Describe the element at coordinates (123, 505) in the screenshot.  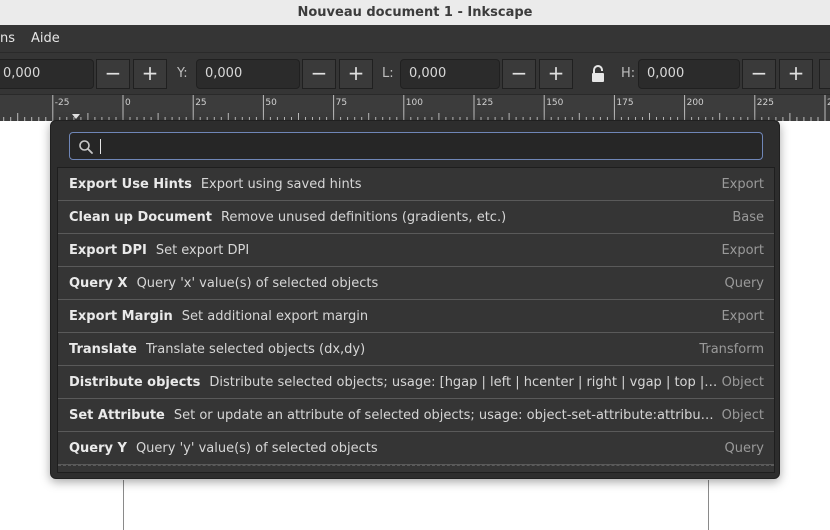
I see `page-border-left` at that location.